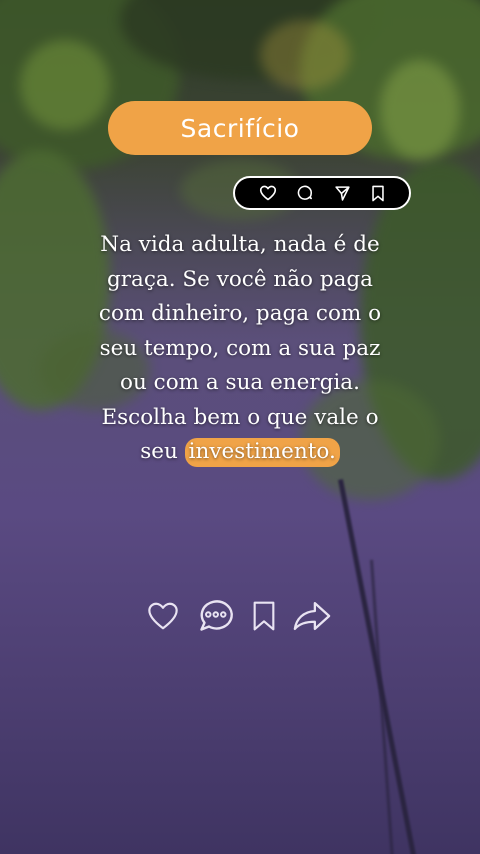  What do you see at coordinates (312, 618) in the screenshot?
I see `share-arrow-icon` at bounding box center [312, 618].